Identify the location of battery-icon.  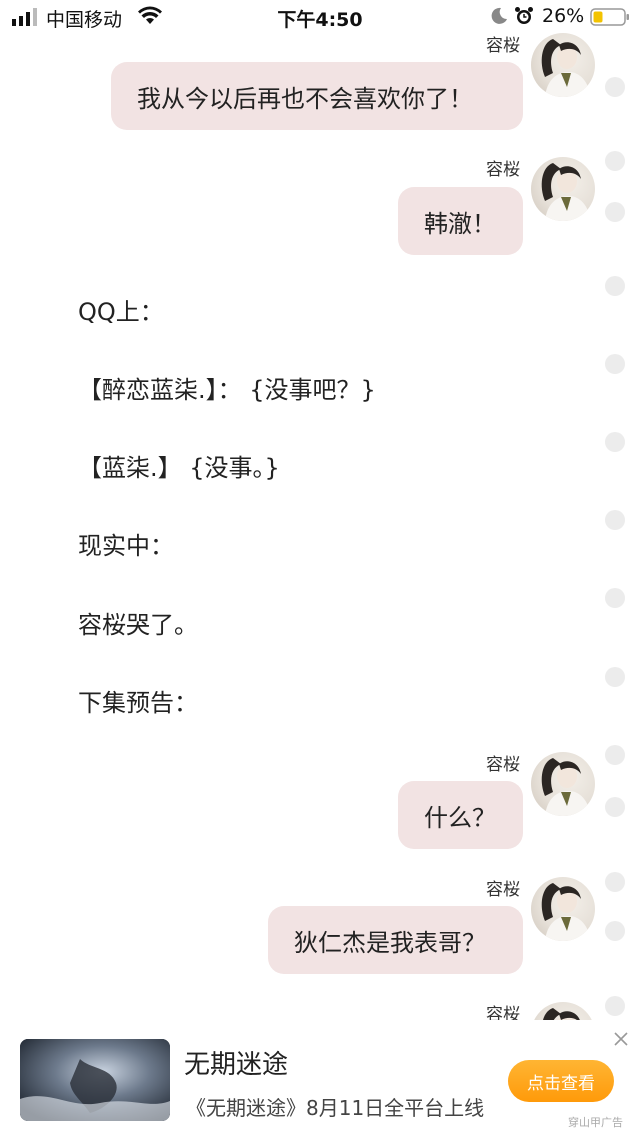
(609, 17).